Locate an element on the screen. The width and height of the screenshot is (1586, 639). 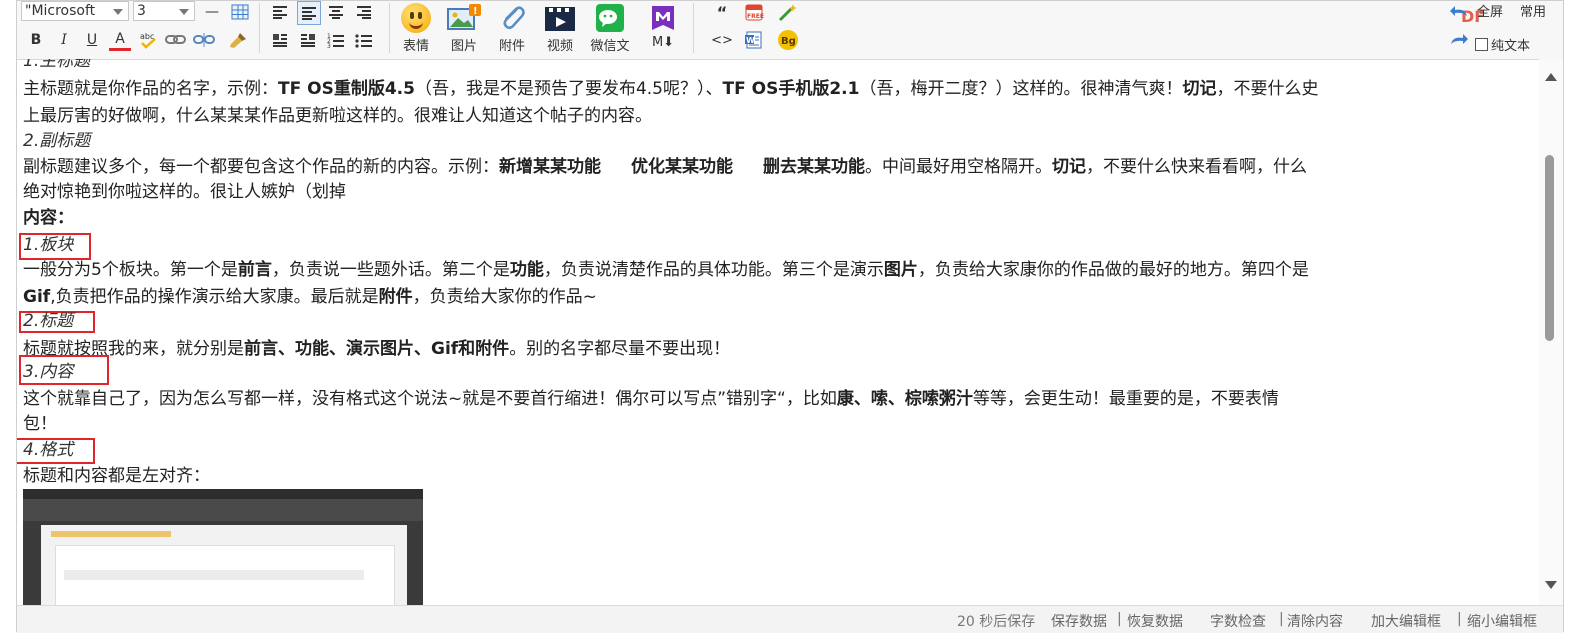
save-data-link: 保存数据 is located at coordinates (1079, 621).